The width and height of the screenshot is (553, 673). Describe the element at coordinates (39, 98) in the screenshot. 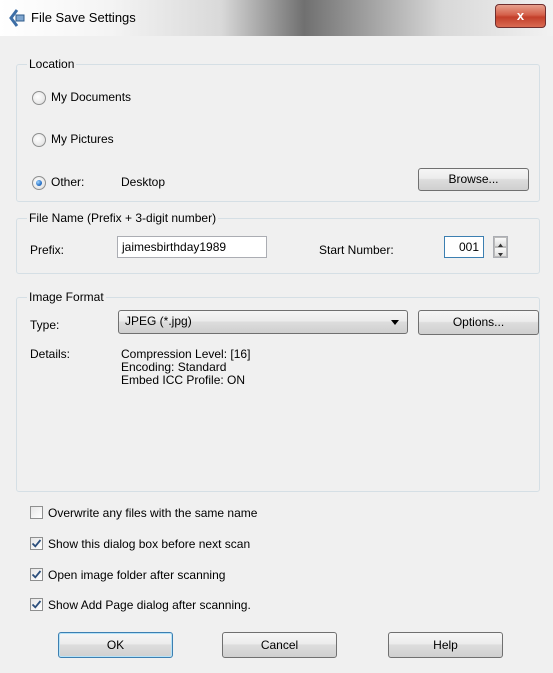

I see `radio-my-documents` at that location.